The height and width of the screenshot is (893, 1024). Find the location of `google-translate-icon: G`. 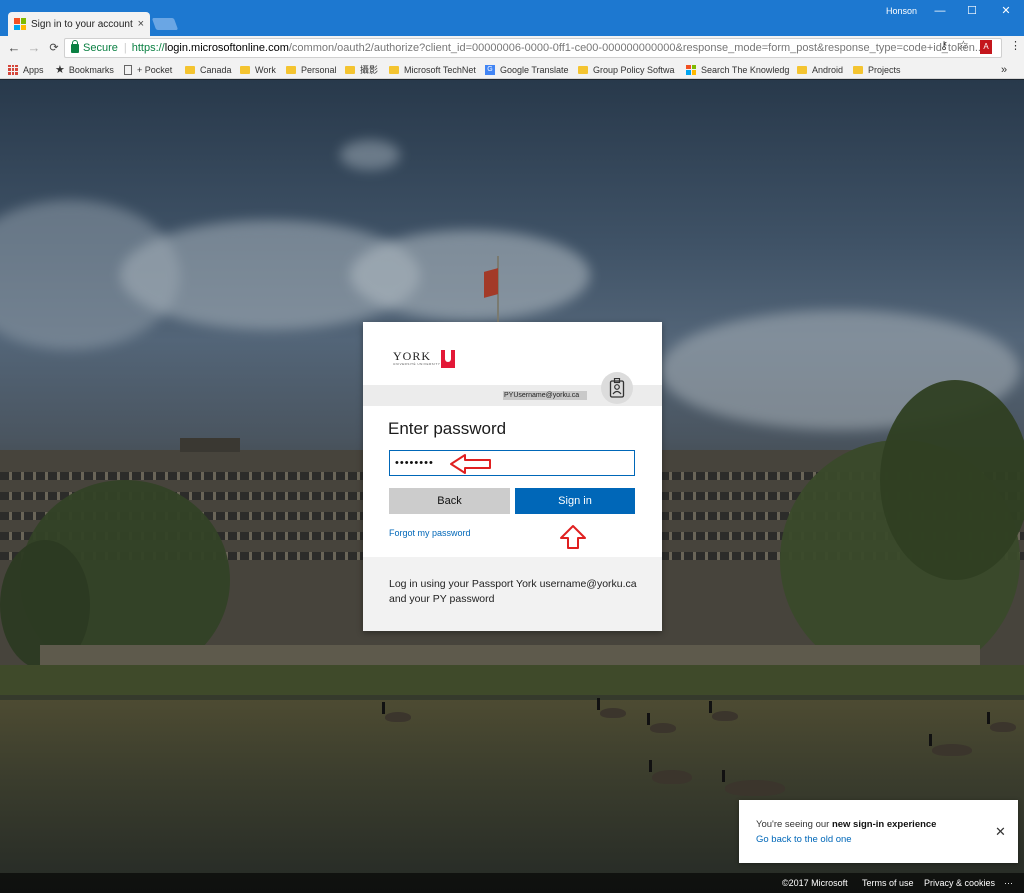

google-translate-icon: G is located at coordinates (490, 69).